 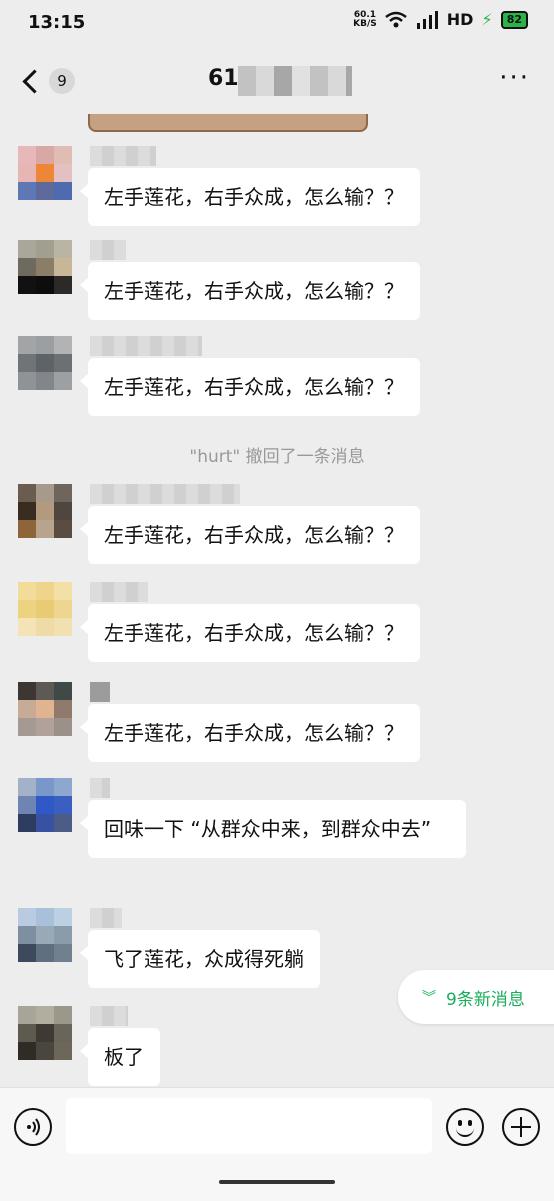 I want to click on chat-title: 61, so click(x=223, y=78).